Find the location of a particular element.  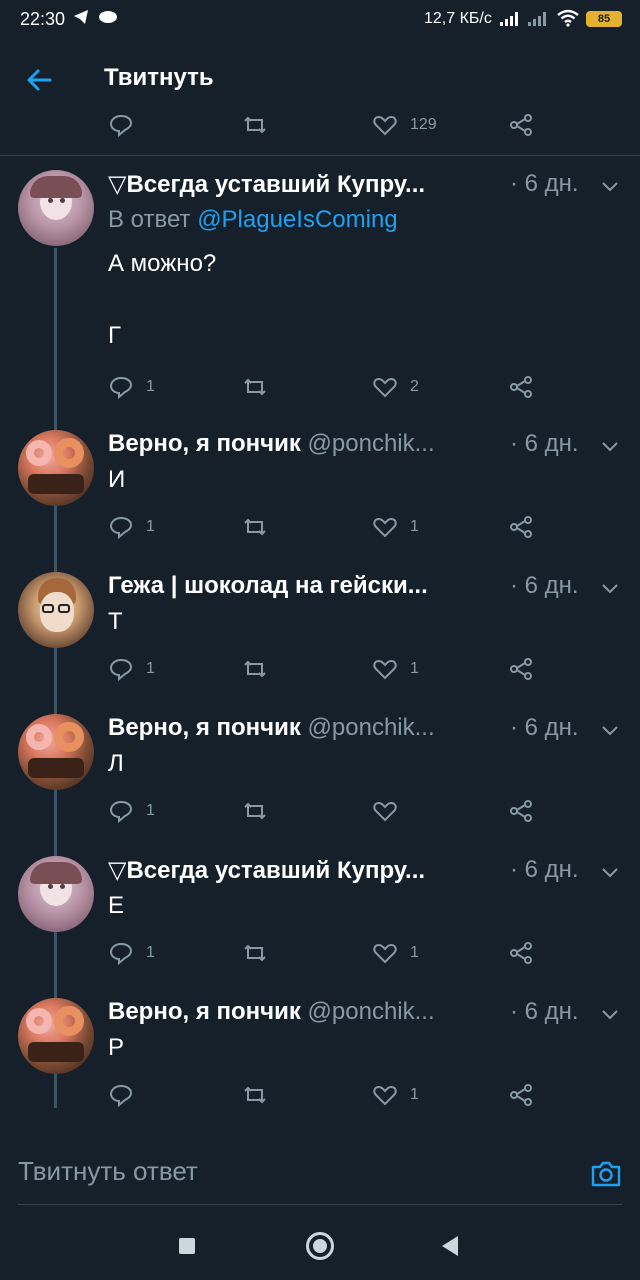

like-count: 2 is located at coordinates (414, 386).